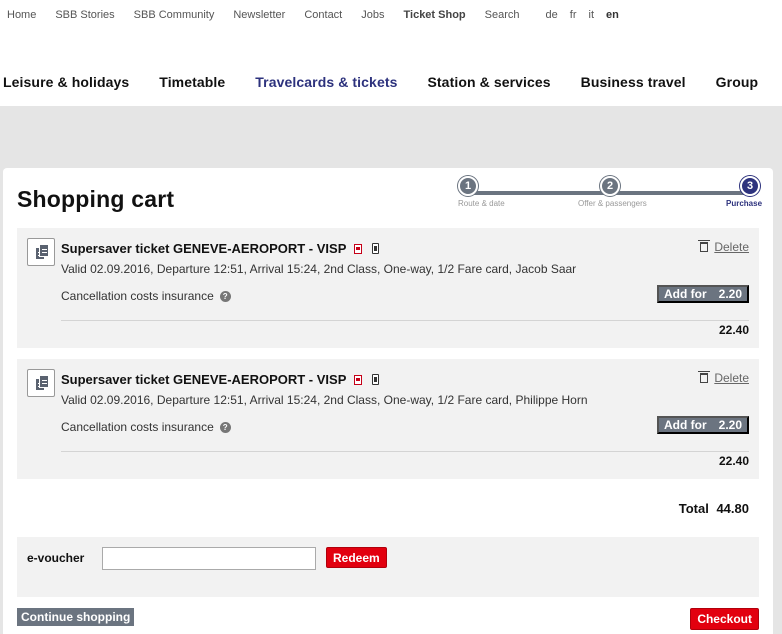 The image size is (782, 634). Describe the element at coordinates (592, 15) in the screenshot. I see `lang-it-link: it` at that location.